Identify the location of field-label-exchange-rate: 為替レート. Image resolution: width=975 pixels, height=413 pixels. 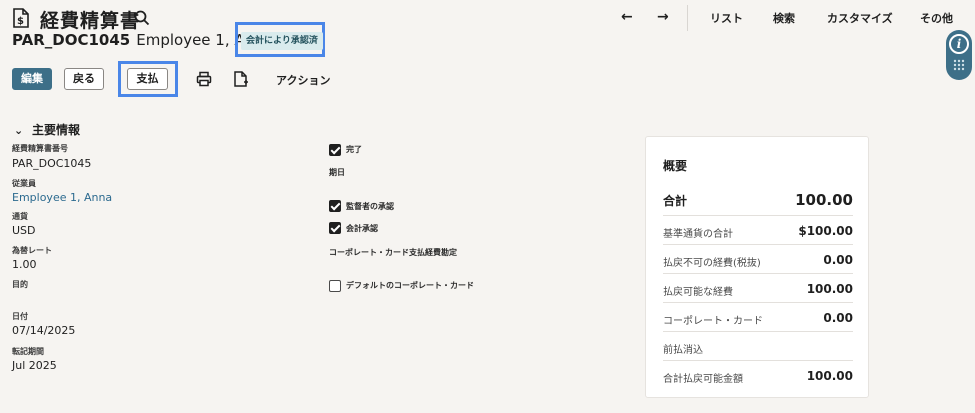
(32, 250).